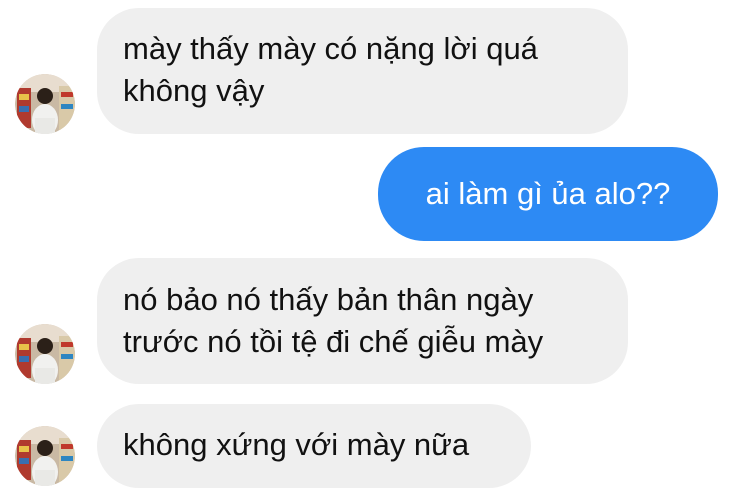 This screenshot has width=750, height=498. I want to click on message-text-line: ai làm gì ủa alo??, so click(548, 193).